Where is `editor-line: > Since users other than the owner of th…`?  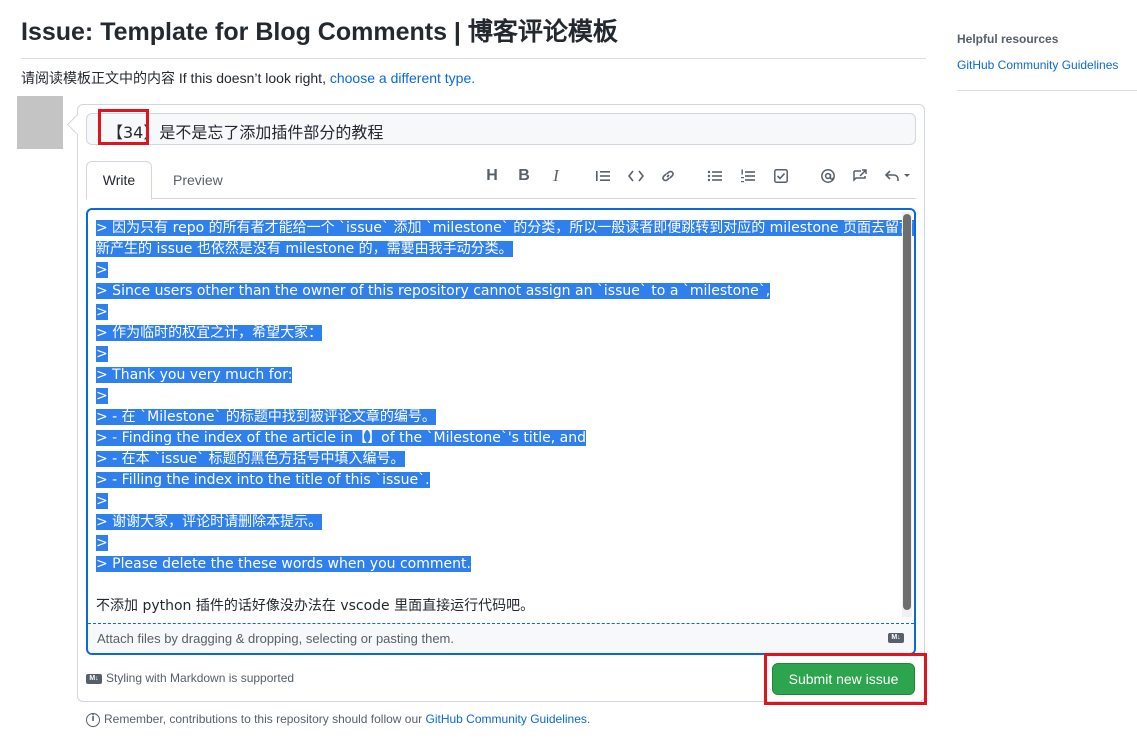
editor-line: > Since users other than the owner of th… is located at coordinates (501, 291).